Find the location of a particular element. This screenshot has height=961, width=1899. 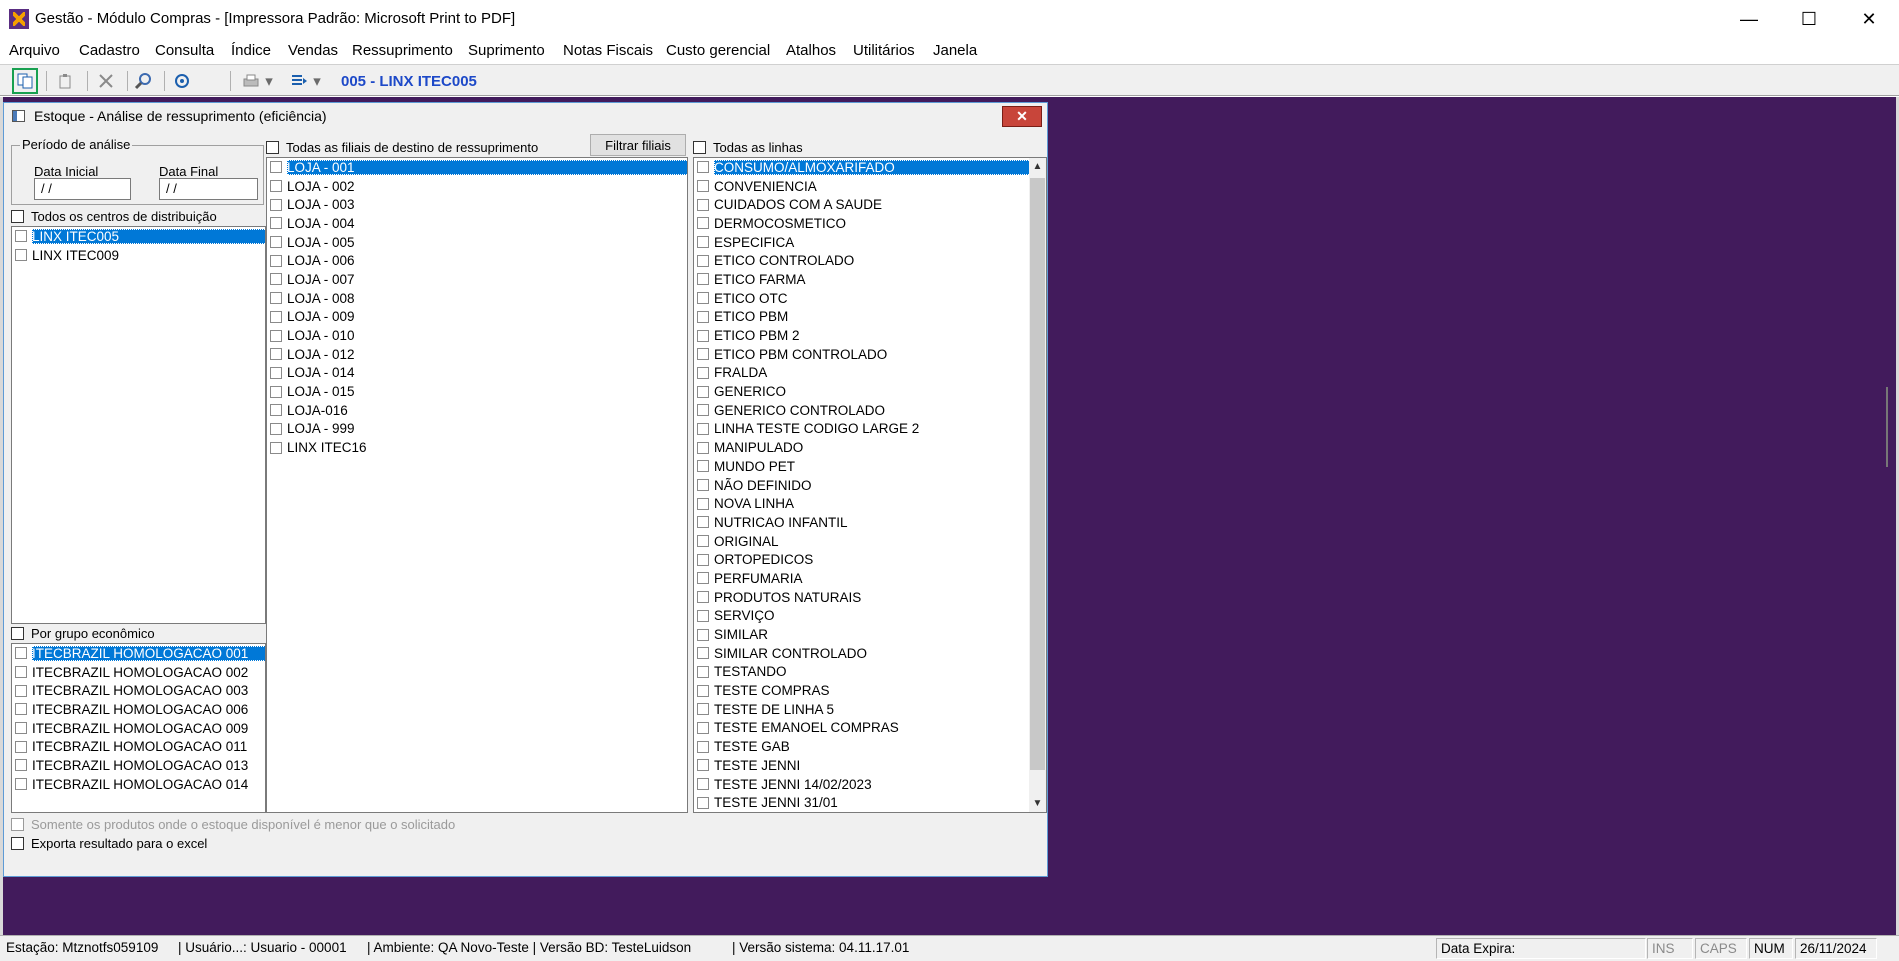

delete-icon is located at coordinates (106, 81).